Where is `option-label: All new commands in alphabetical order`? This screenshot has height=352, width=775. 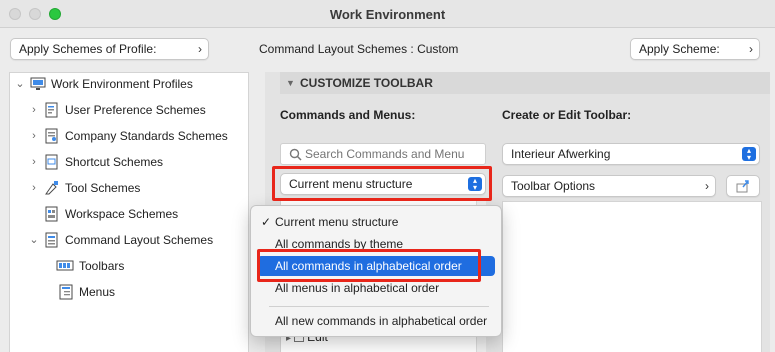
option-label: All new commands in alphabetical order is located at coordinates (381, 321).